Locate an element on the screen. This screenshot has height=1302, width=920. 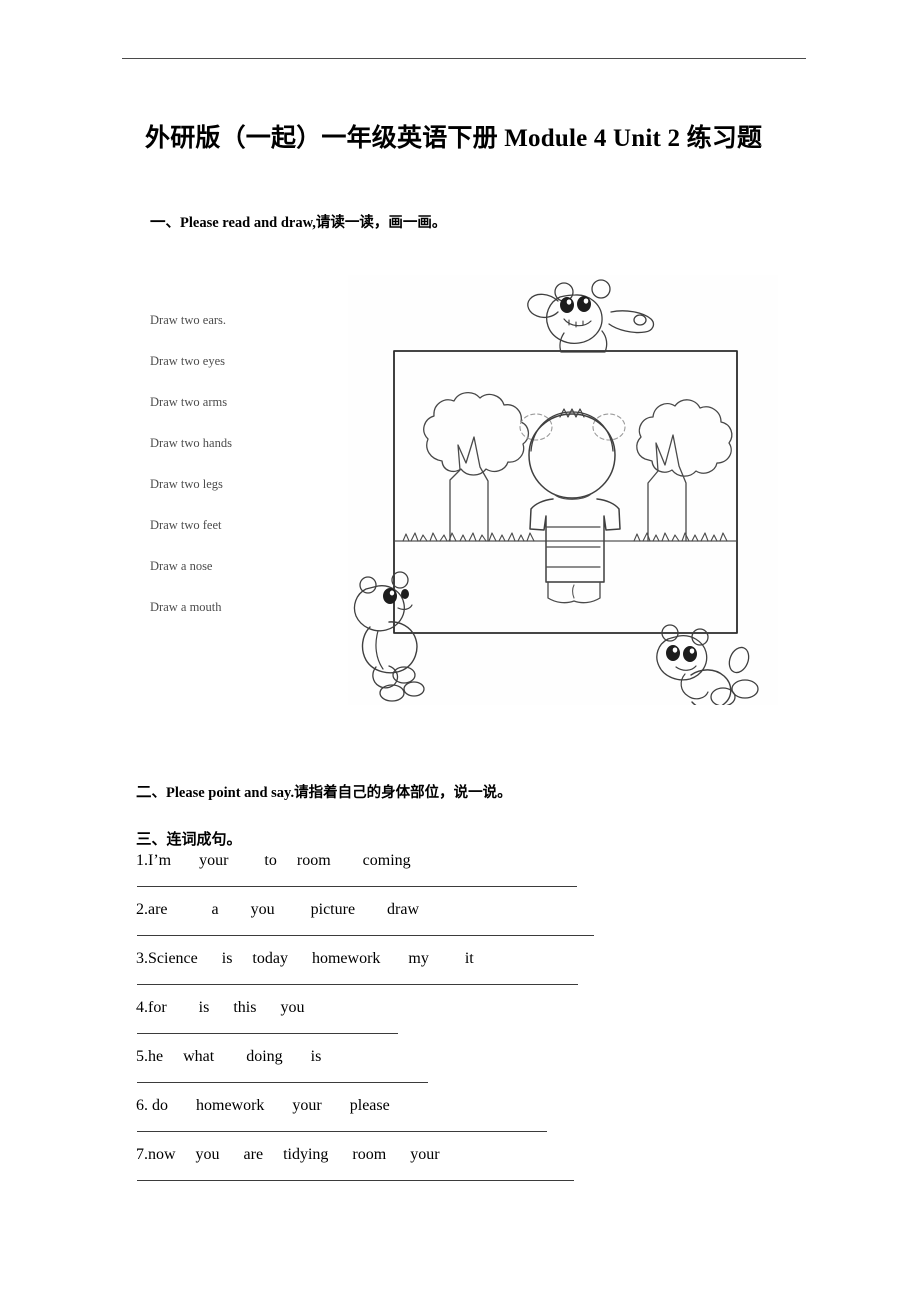
section-three-mark: 、 is located at coordinates (159, 840).